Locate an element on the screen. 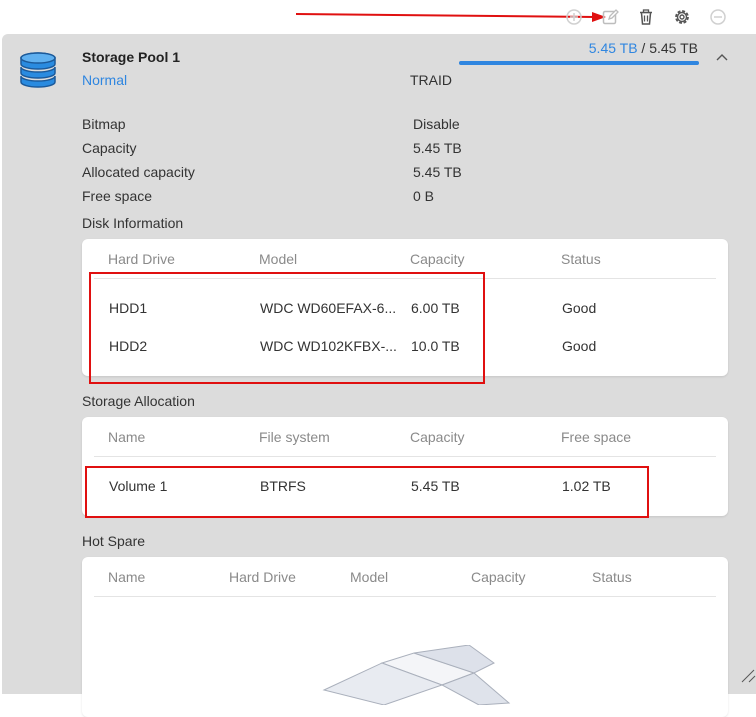 This screenshot has height=717, width=756. usage-text: 5.45 TB / 5.45 TB is located at coordinates (578, 48).